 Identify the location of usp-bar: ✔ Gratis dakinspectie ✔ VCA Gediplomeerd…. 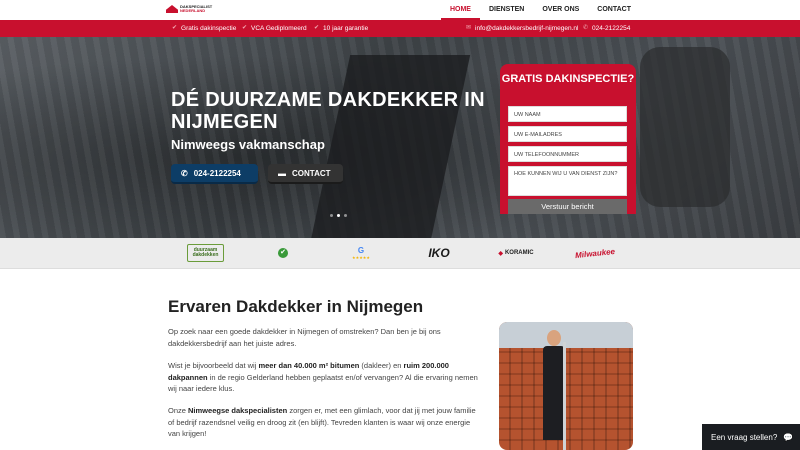
(400, 28).